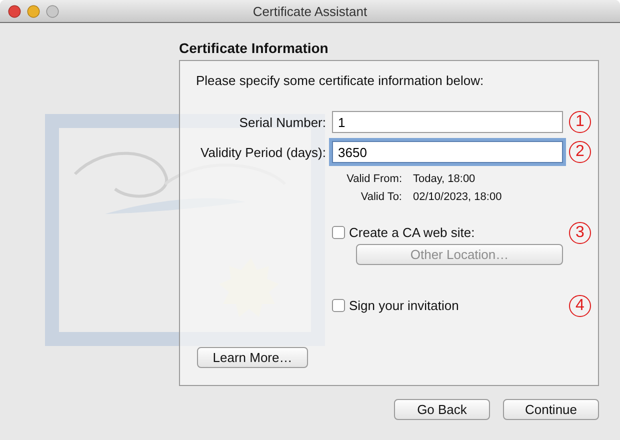  I want to click on section-heading: Certificate Information, so click(254, 49).